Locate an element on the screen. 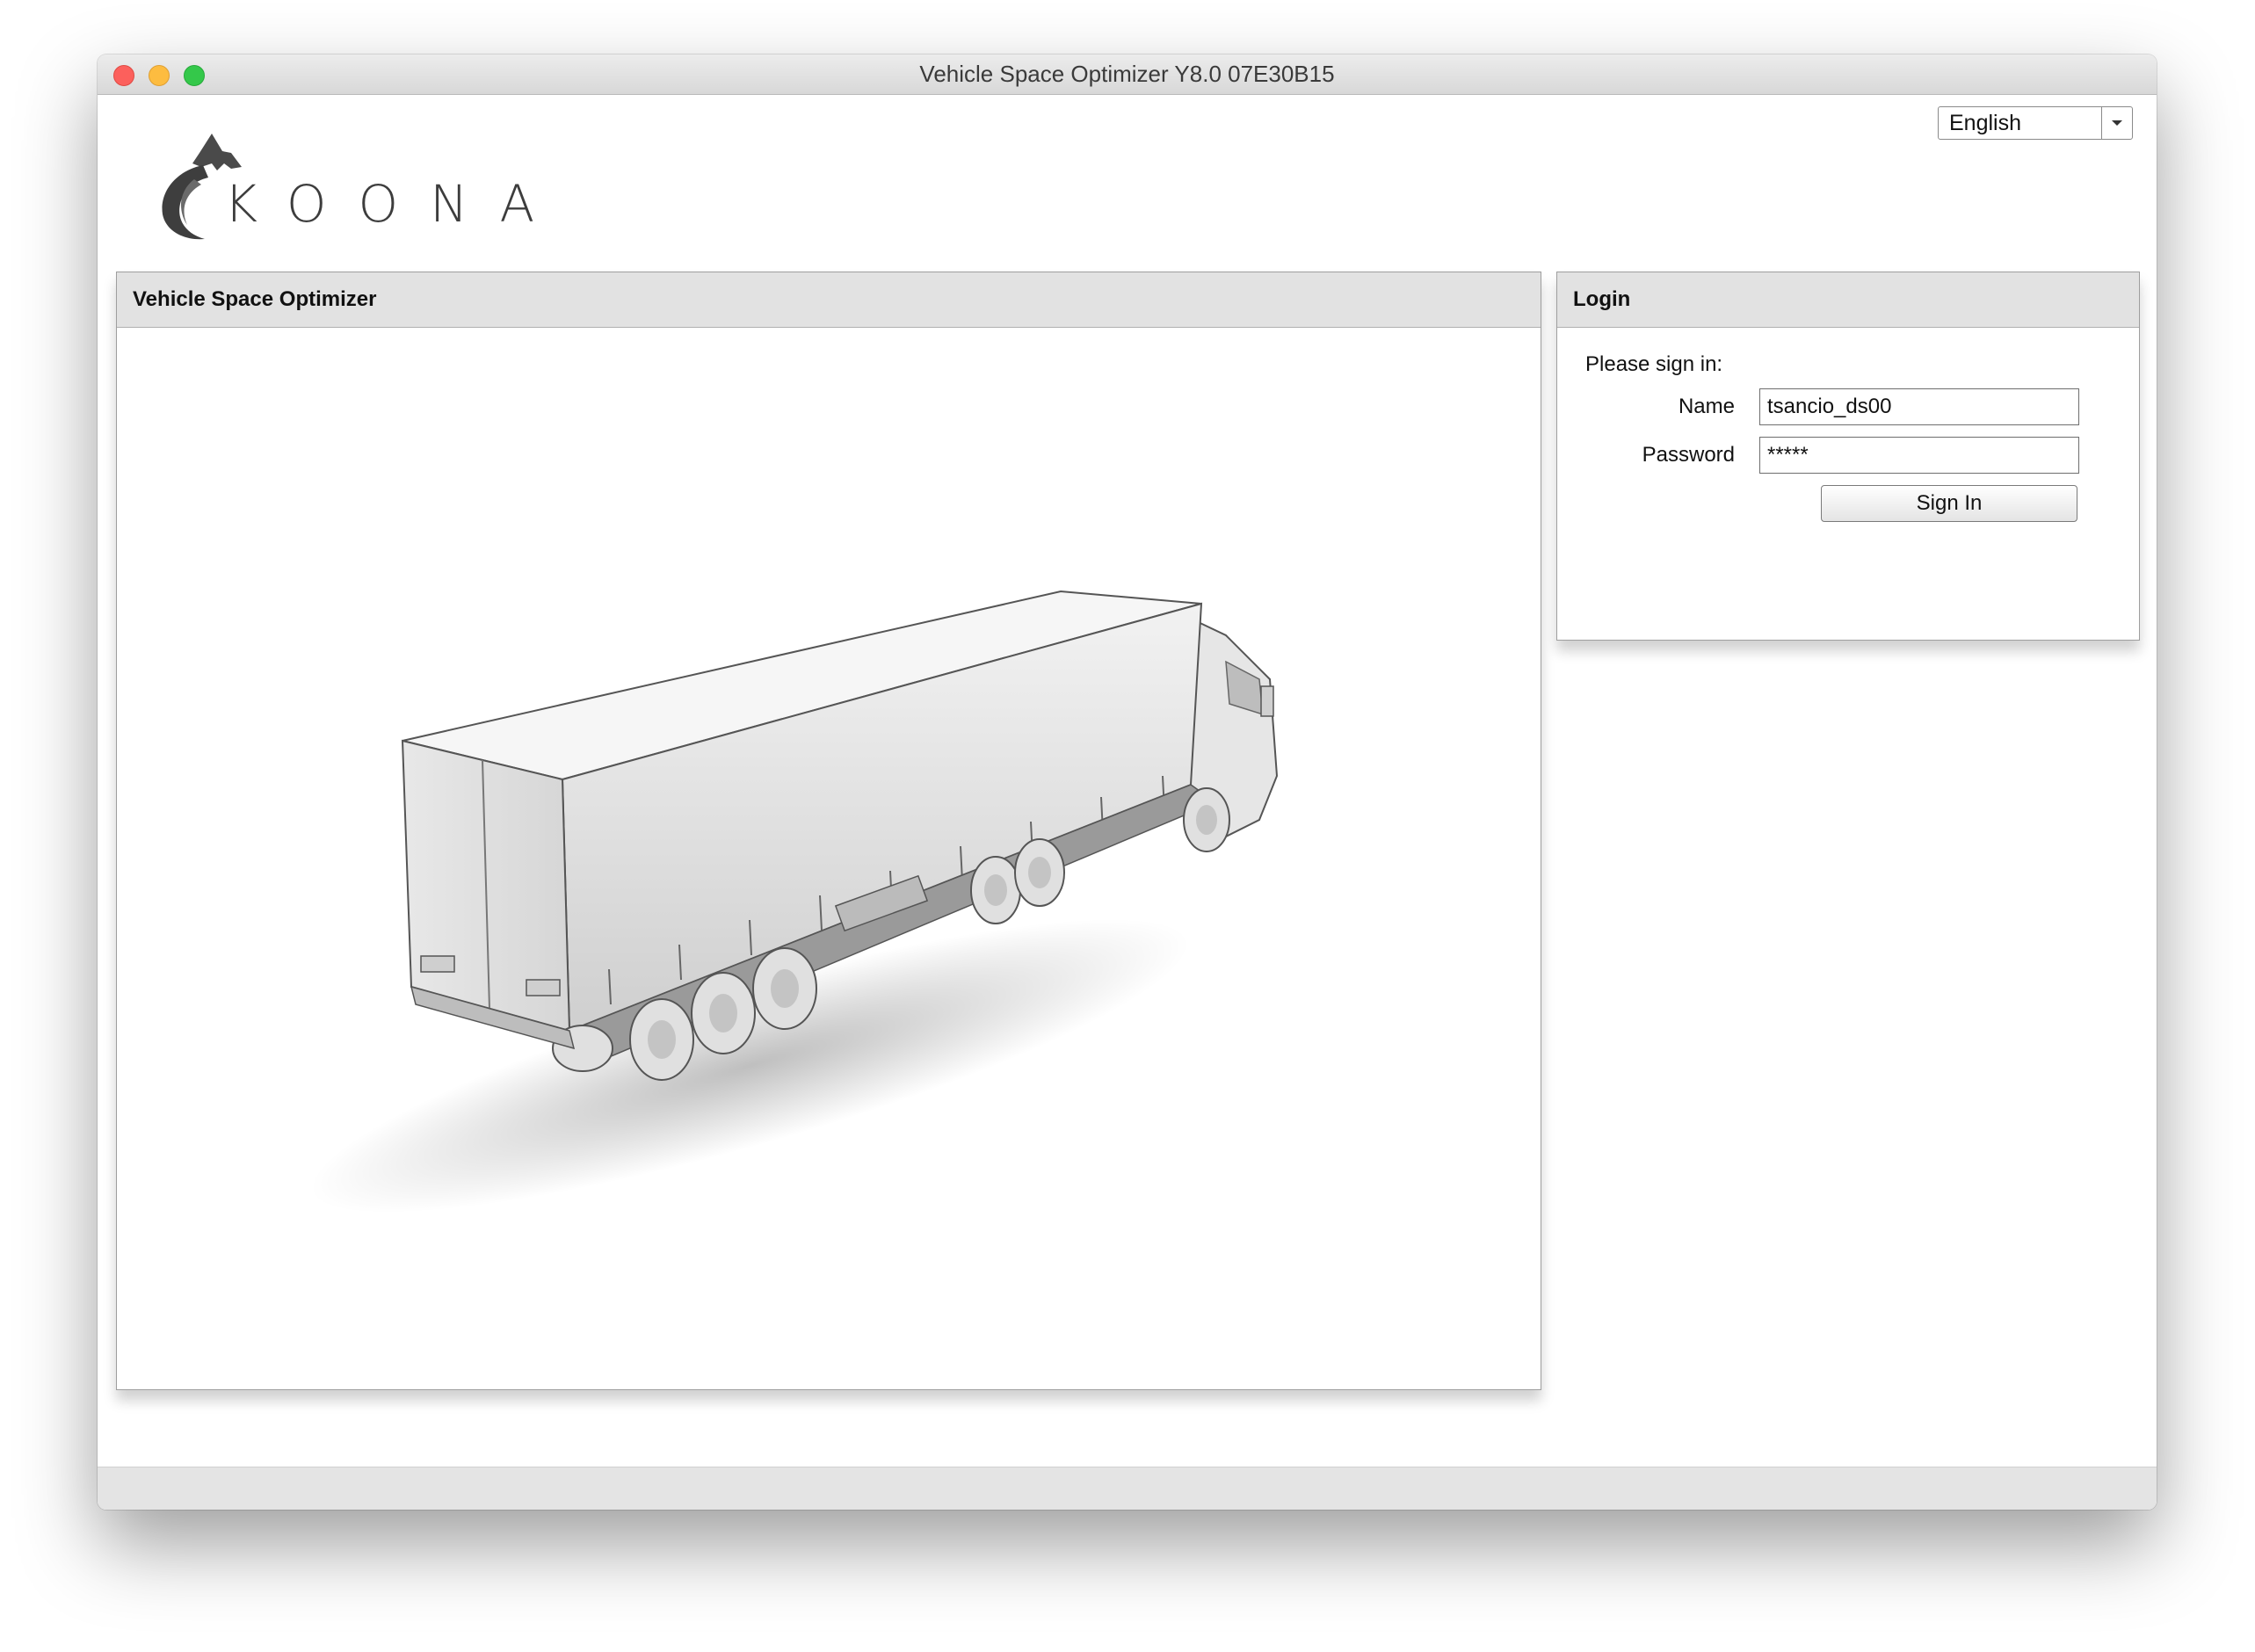  sign-in-prompt: Please sign in: is located at coordinates (1654, 364).